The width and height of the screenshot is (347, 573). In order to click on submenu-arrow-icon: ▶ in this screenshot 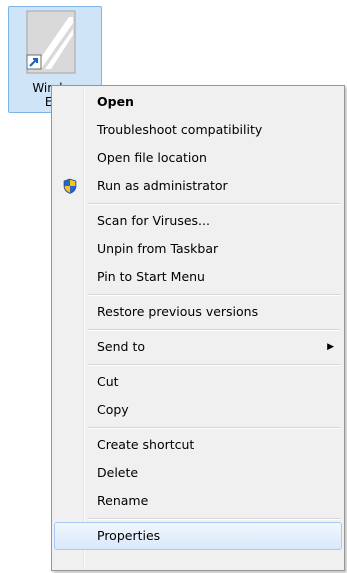, I will do `click(330, 347)`.